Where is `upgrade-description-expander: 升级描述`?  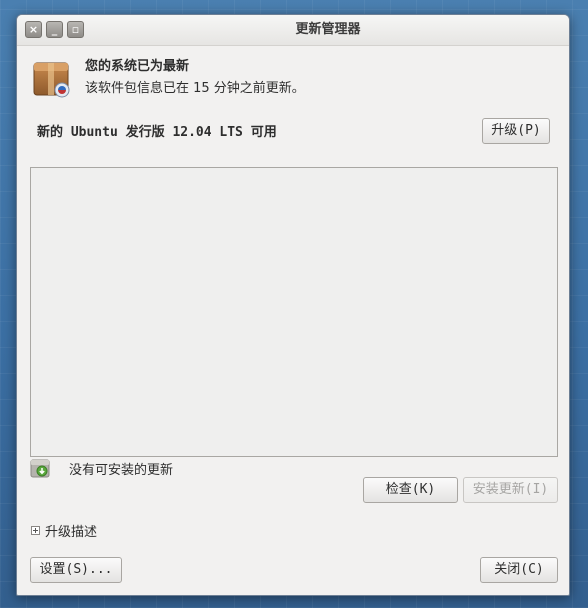 upgrade-description-expander: 升级描述 is located at coordinates (64, 530).